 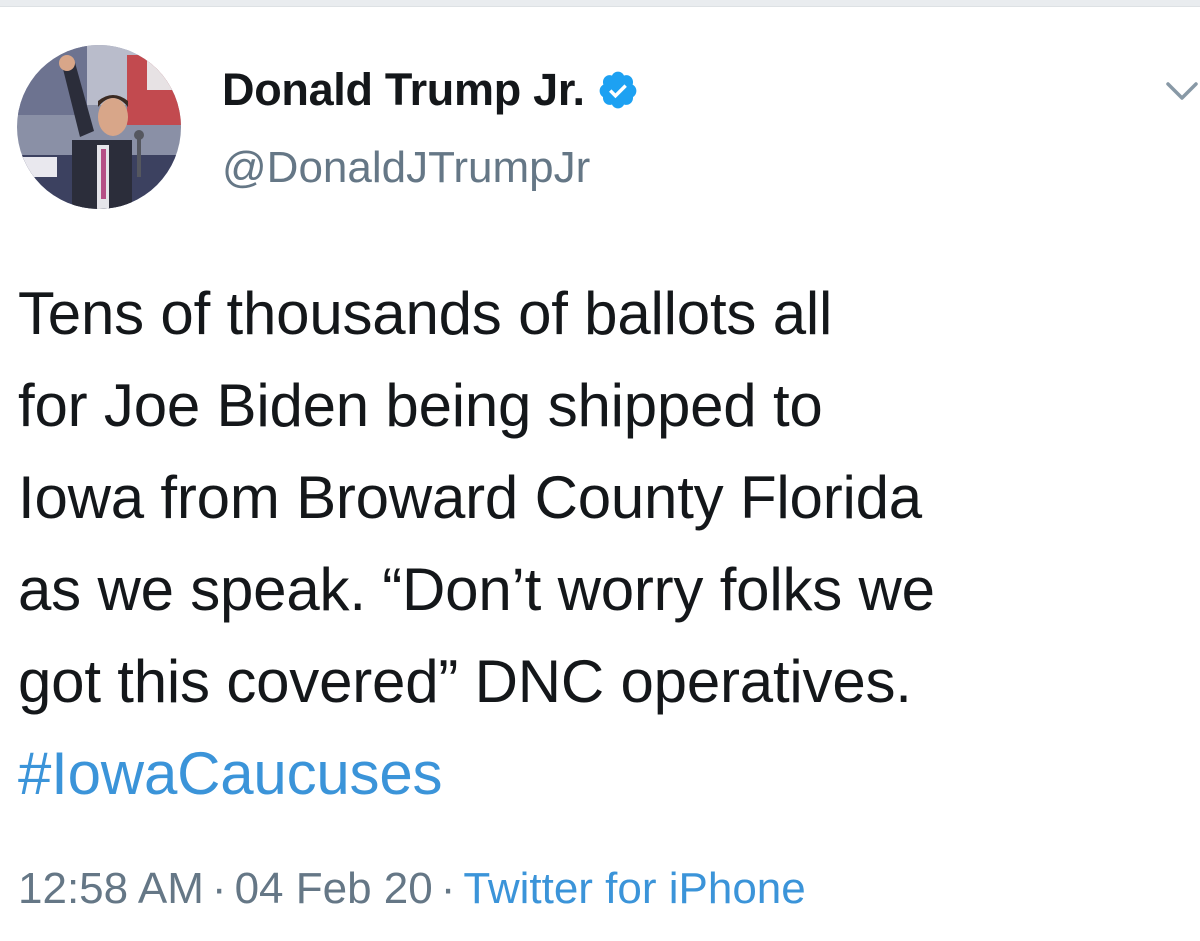 What do you see at coordinates (608, 774) in the screenshot?
I see `hashtag-link: #IowaCaucuses` at bounding box center [608, 774].